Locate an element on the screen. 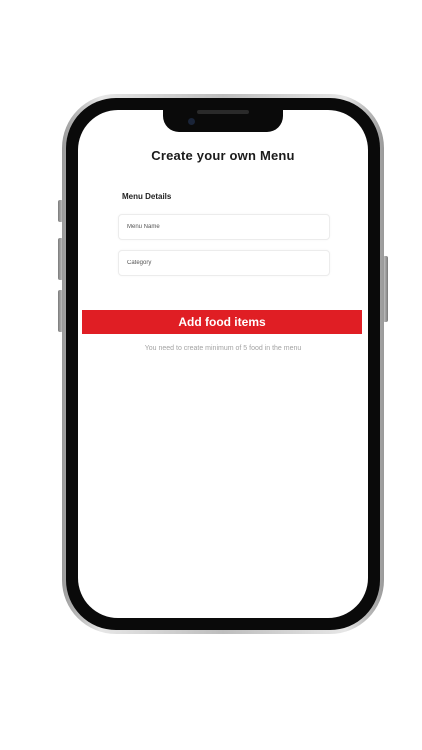 Image resolution: width=422 pixels, height=750 pixels. category-input is located at coordinates (224, 263).